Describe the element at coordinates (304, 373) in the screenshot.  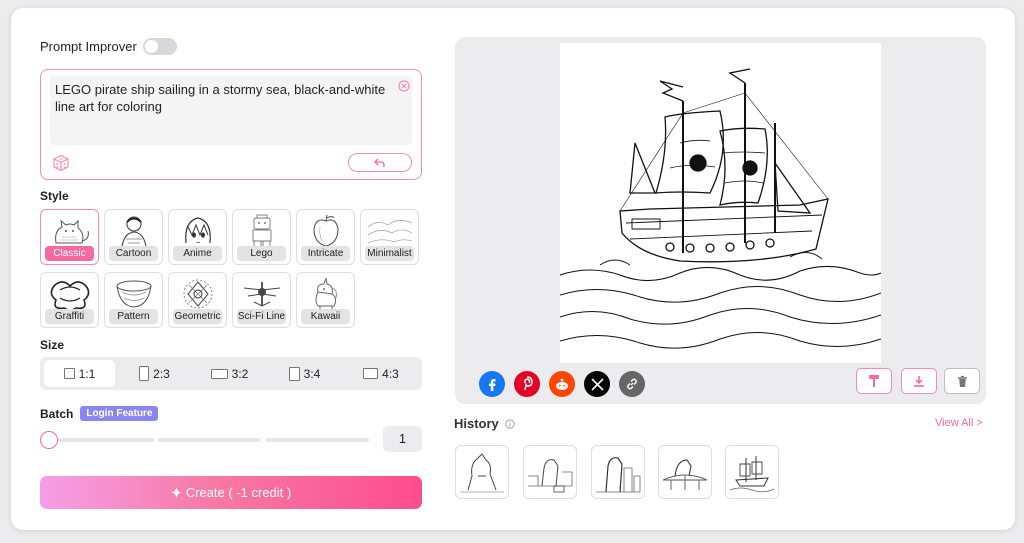
I see `size-option-3-4: 3:4` at that location.